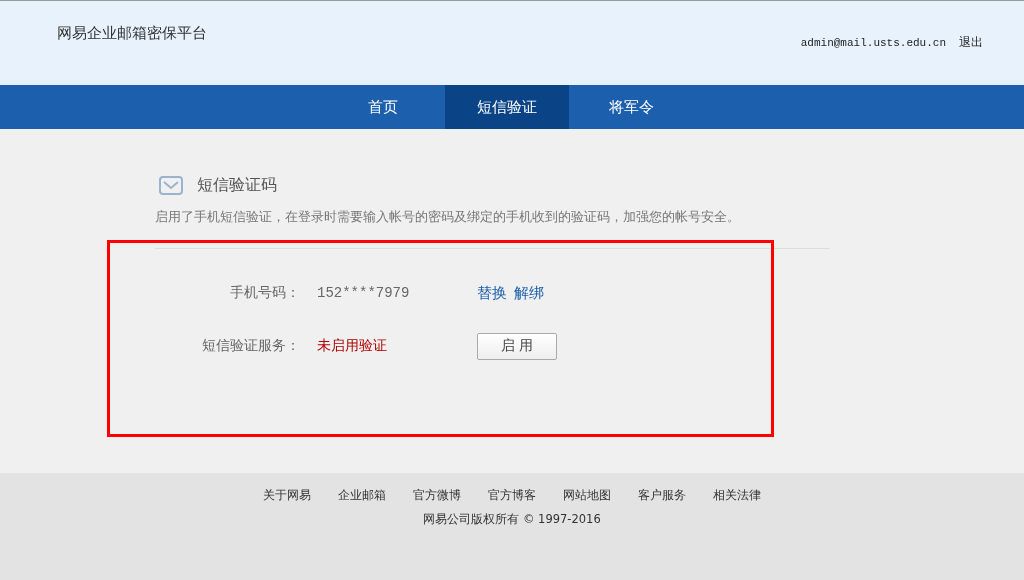 The width and height of the screenshot is (1024, 580). What do you see at coordinates (383, 107) in the screenshot?
I see `nav-tab: 首页` at bounding box center [383, 107].